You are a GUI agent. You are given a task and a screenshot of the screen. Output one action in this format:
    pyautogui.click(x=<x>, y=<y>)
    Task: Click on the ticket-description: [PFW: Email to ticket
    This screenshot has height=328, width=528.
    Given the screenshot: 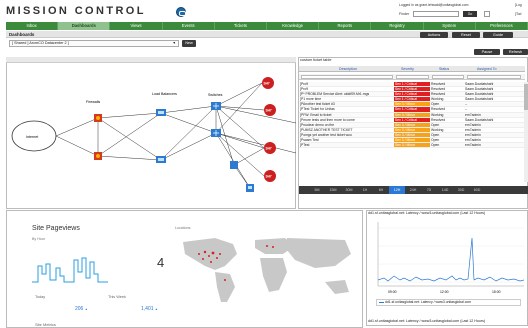 What is the action you would take?
    pyautogui.click(x=316, y=114)
    